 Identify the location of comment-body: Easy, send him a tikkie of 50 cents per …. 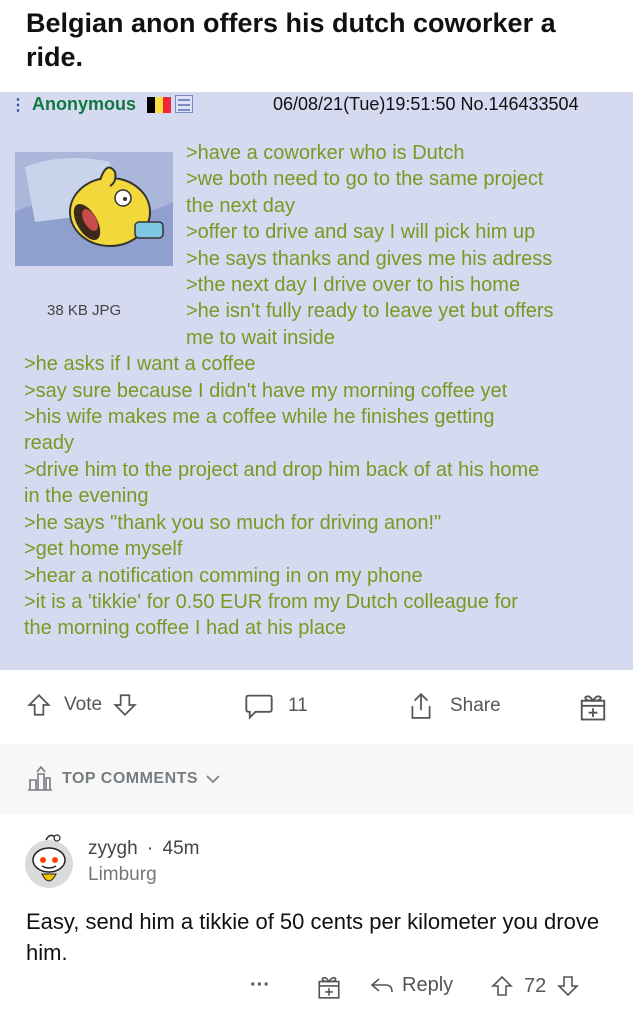
(313, 937).